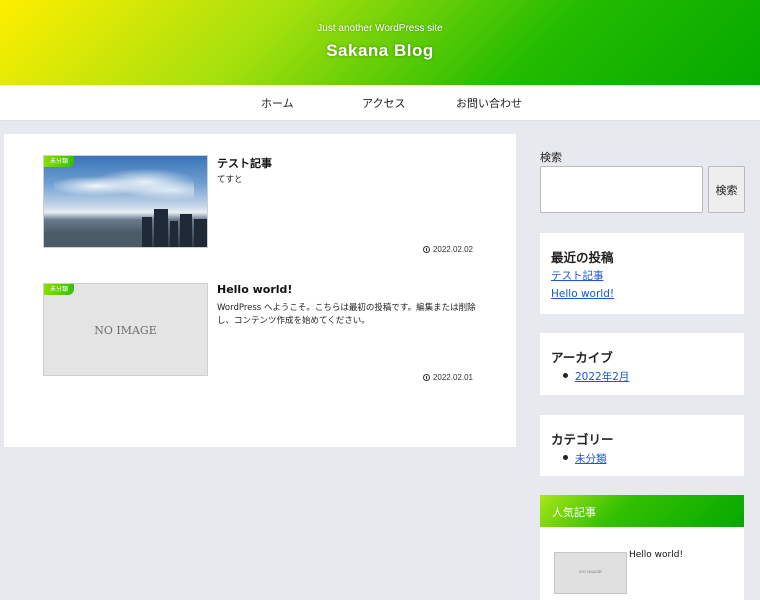 The height and width of the screenshot is (600, 760). What do you see at coordinates (254, 289) in the screenshot?
I see `post-title: Hello world!` at bounding box center [254, 289].